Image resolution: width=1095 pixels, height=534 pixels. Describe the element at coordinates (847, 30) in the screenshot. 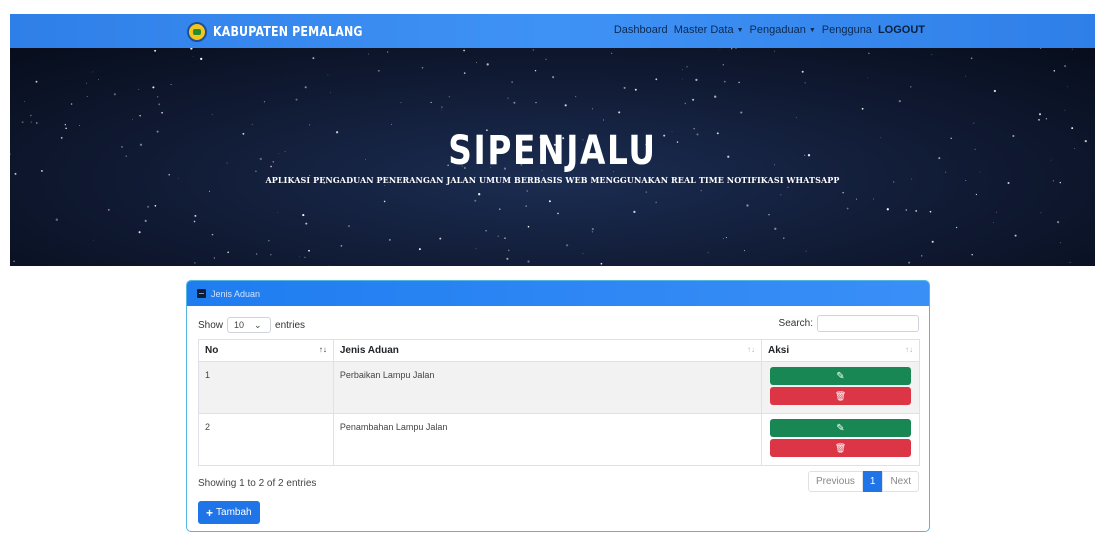

I see `nav-pengguna: Pengguna` at that location.